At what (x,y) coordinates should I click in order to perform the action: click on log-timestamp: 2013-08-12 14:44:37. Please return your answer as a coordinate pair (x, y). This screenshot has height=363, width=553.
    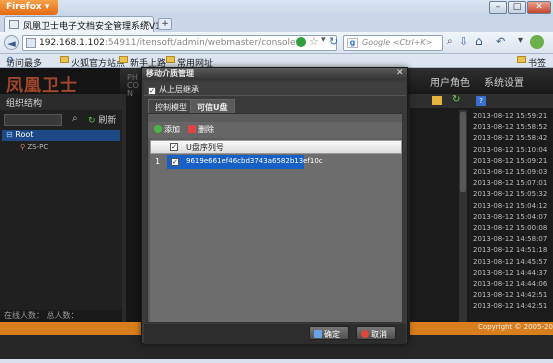
    Looking at the image, I should click on (510, 272).